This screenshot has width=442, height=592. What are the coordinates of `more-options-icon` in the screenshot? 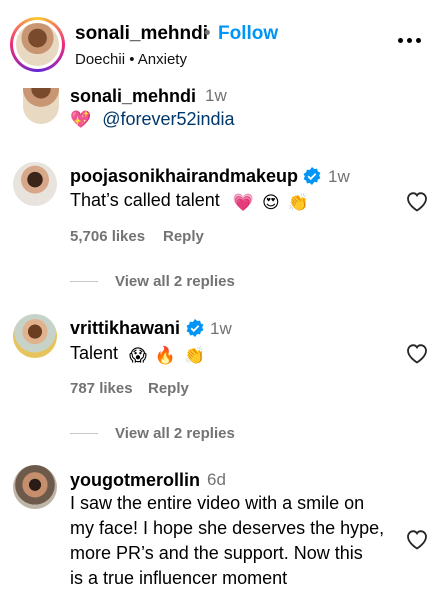 It's located at (410, 40).